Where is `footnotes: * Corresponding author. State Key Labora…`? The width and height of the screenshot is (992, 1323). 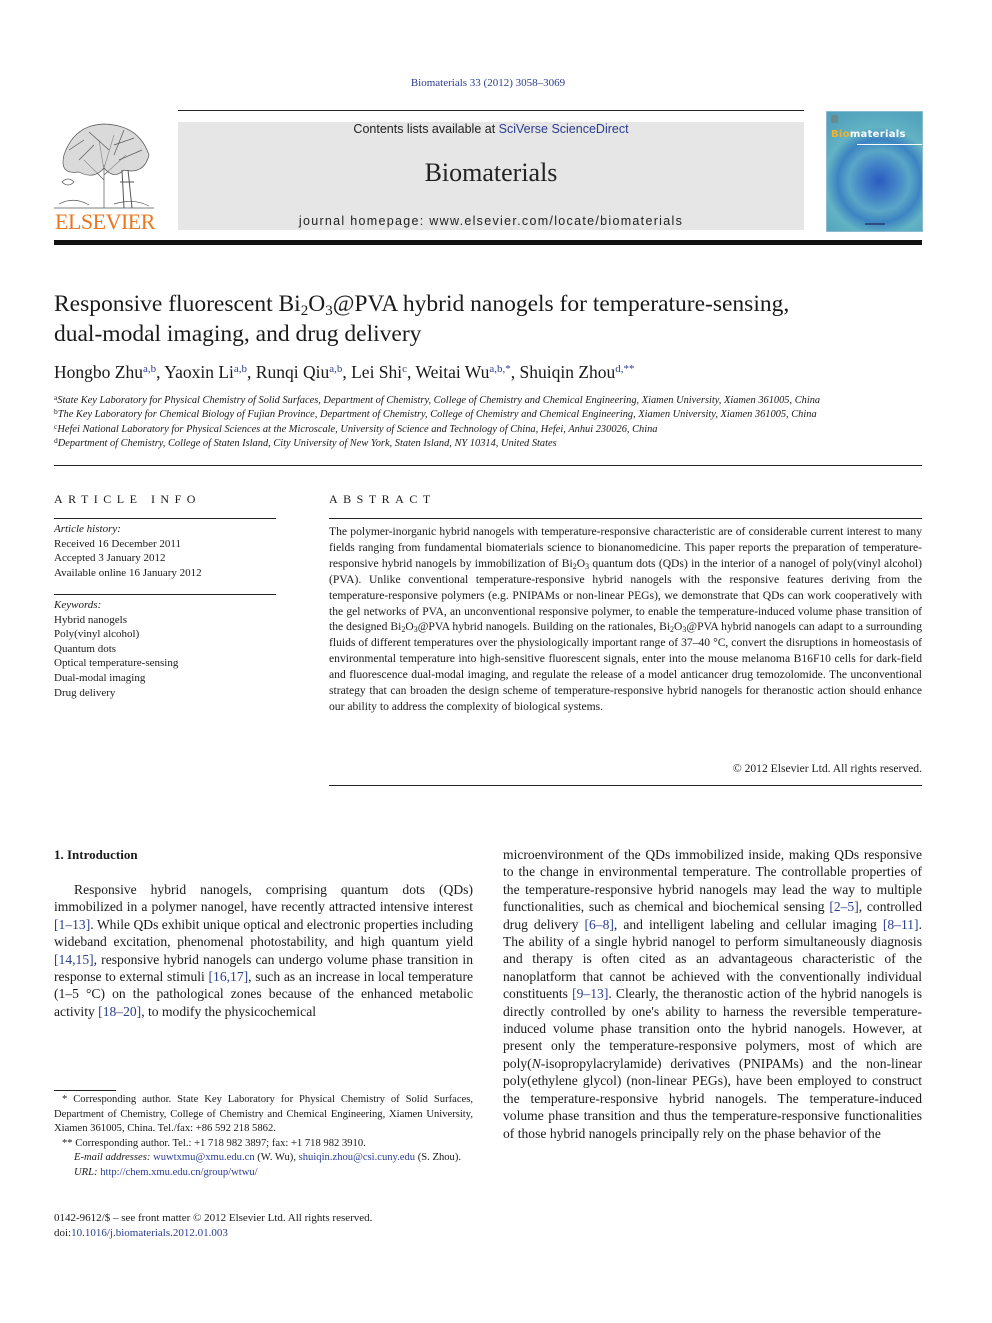
footnotes: * Corresponding author. State Key Labora… is located at coordinates (263, 1137).